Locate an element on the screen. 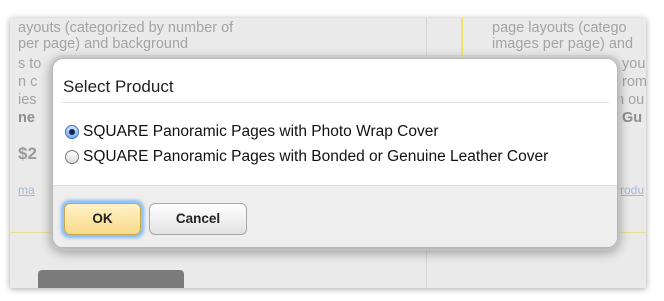 The image size is (664, 301). title-divider is located at coordinates (335, 102).